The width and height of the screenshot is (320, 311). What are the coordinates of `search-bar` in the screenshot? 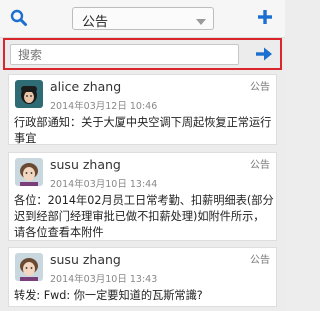 It's located at (142, 54).